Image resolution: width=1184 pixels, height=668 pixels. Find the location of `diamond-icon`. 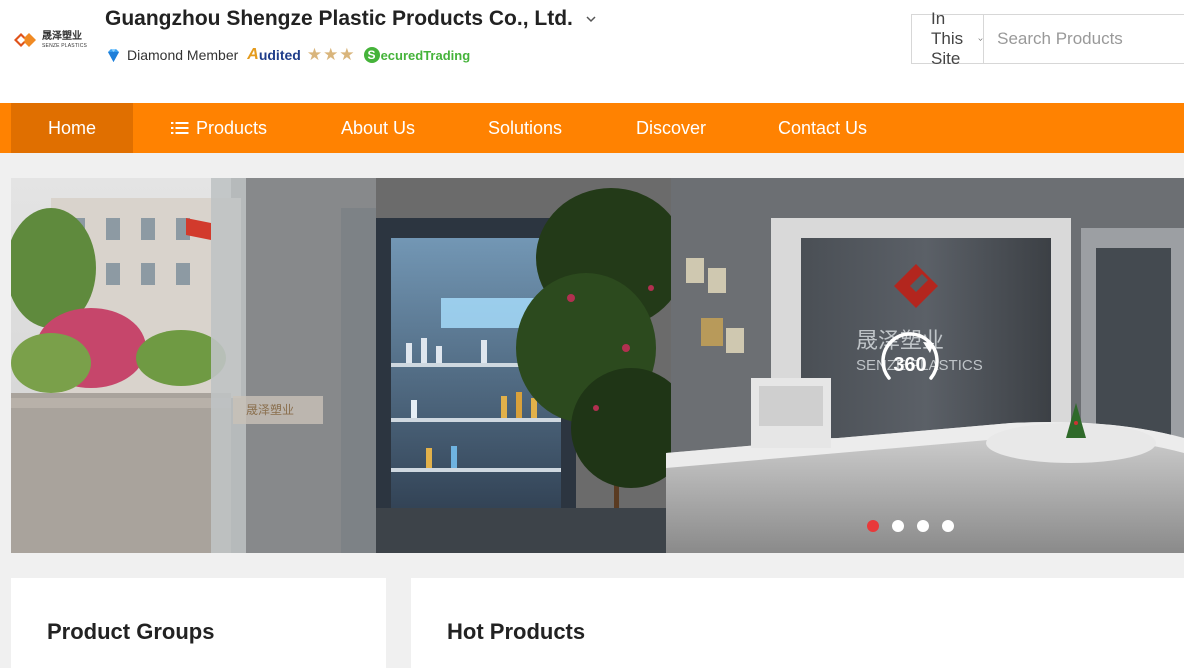

diamond-icon is located at coordinates (113, 55).